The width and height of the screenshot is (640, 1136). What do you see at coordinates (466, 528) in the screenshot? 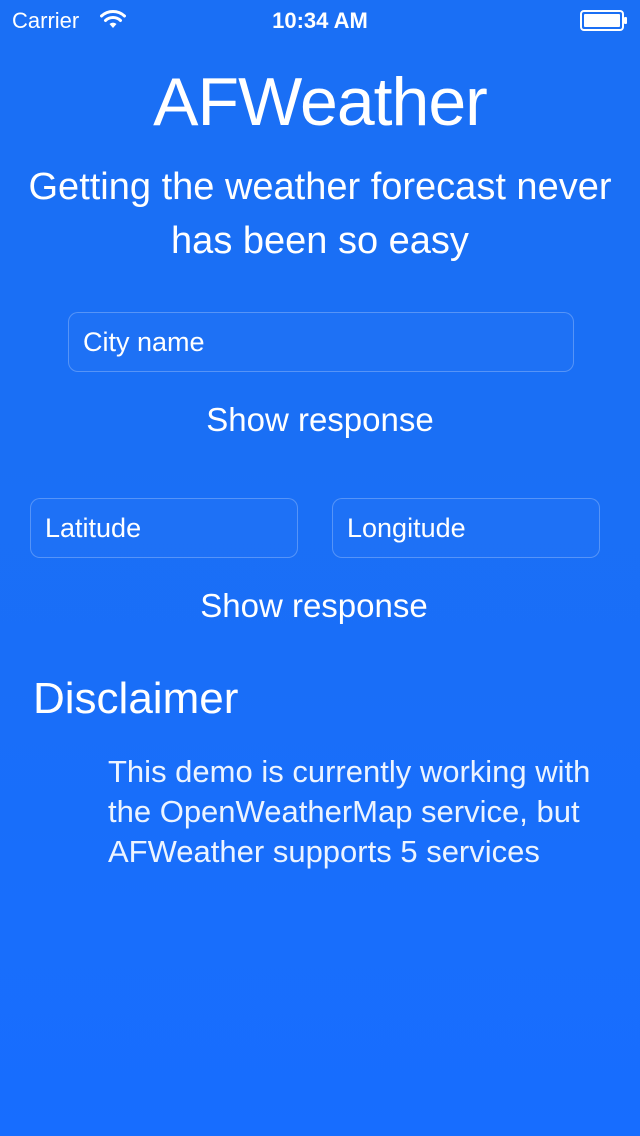
I see `longitude-input` at bounding box center [466, 528].